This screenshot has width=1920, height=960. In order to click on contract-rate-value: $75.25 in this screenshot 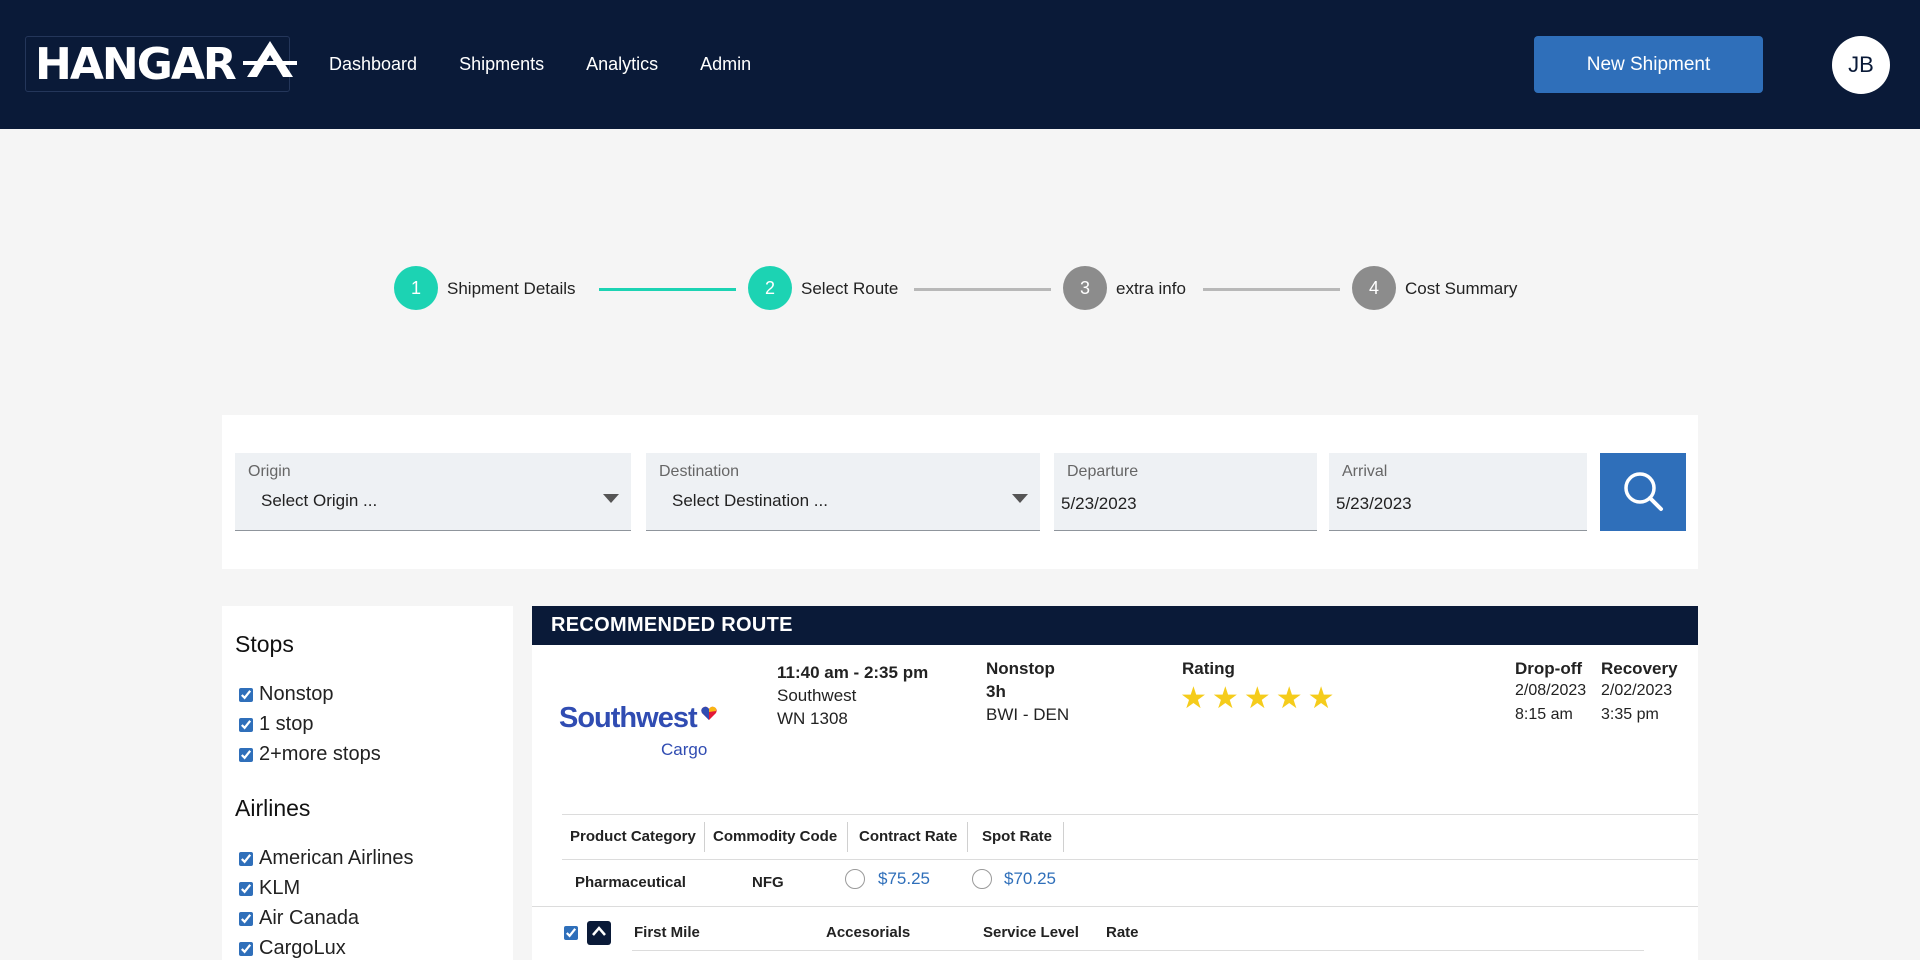, I will do `click(904, 878)`.